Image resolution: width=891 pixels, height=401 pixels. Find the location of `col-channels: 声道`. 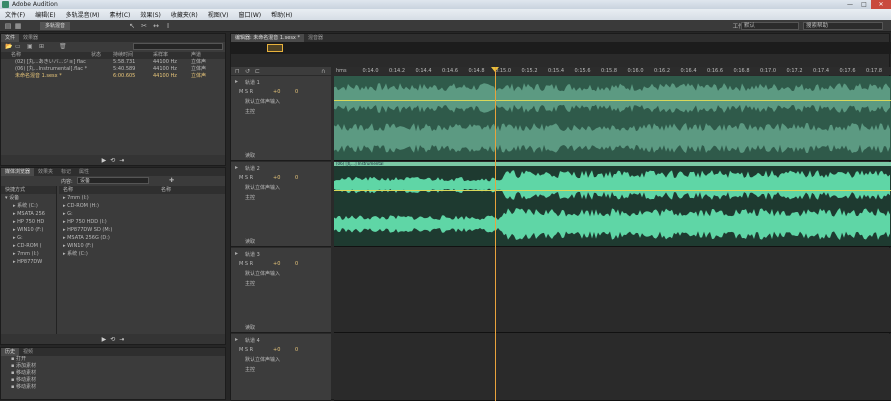

col-channels: 声道 is located at coordinates (196, 55).